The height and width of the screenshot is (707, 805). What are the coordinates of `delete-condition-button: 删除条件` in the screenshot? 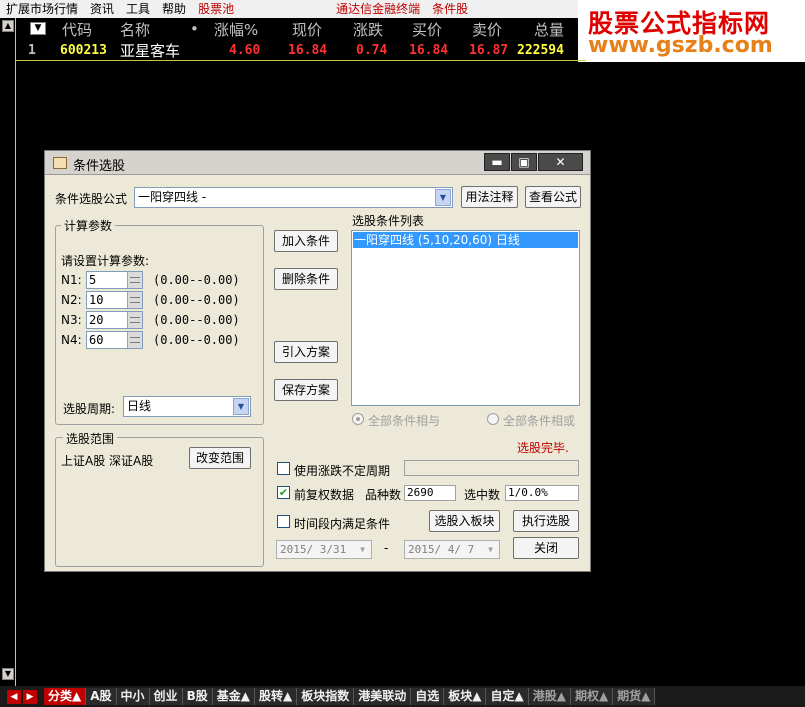 It's located at (306, 279).